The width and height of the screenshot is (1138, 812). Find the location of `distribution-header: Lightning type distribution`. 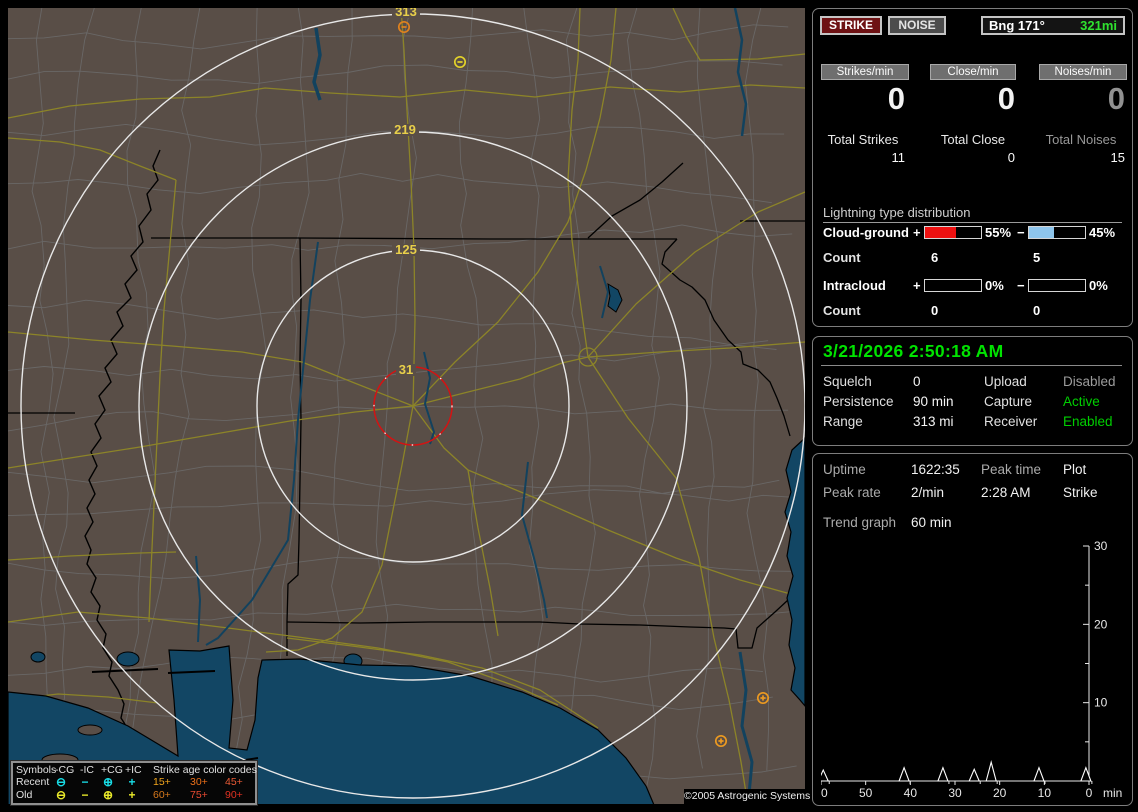

distribution-header: Lightning type distribution is located at coordinates (972, 214).